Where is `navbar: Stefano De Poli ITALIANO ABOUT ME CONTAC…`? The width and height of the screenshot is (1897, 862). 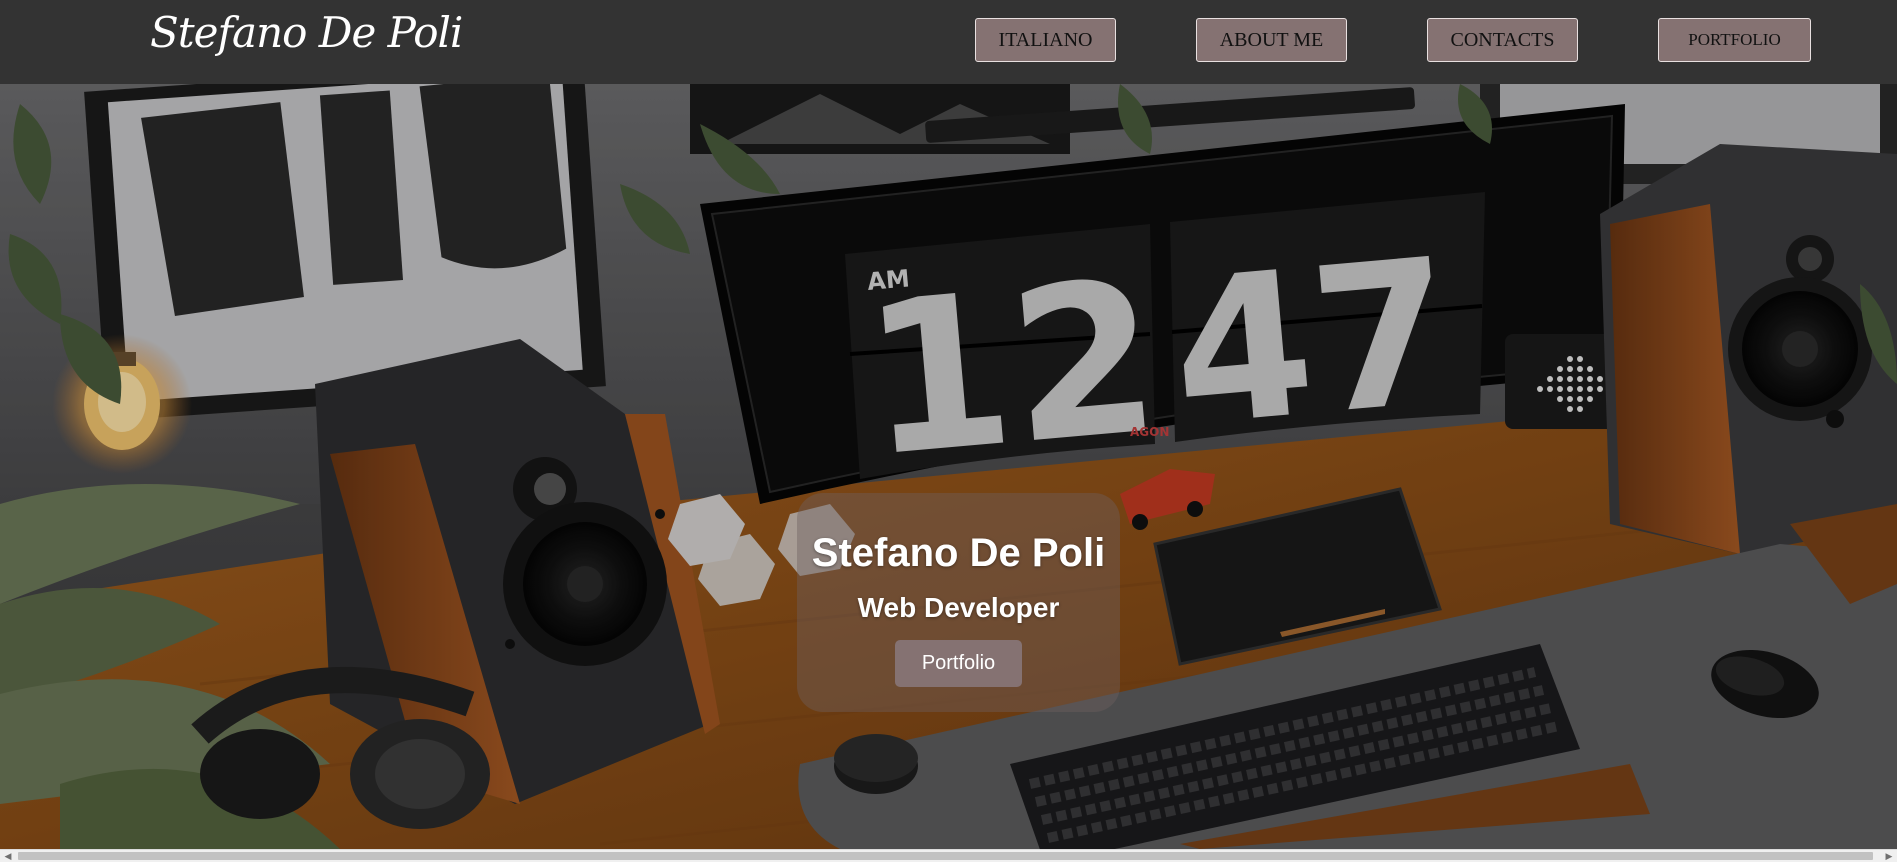 navbar: Stefano De Poli ITALIANO ABOUT ME CONTAC… is located at coordinates (948, 42).